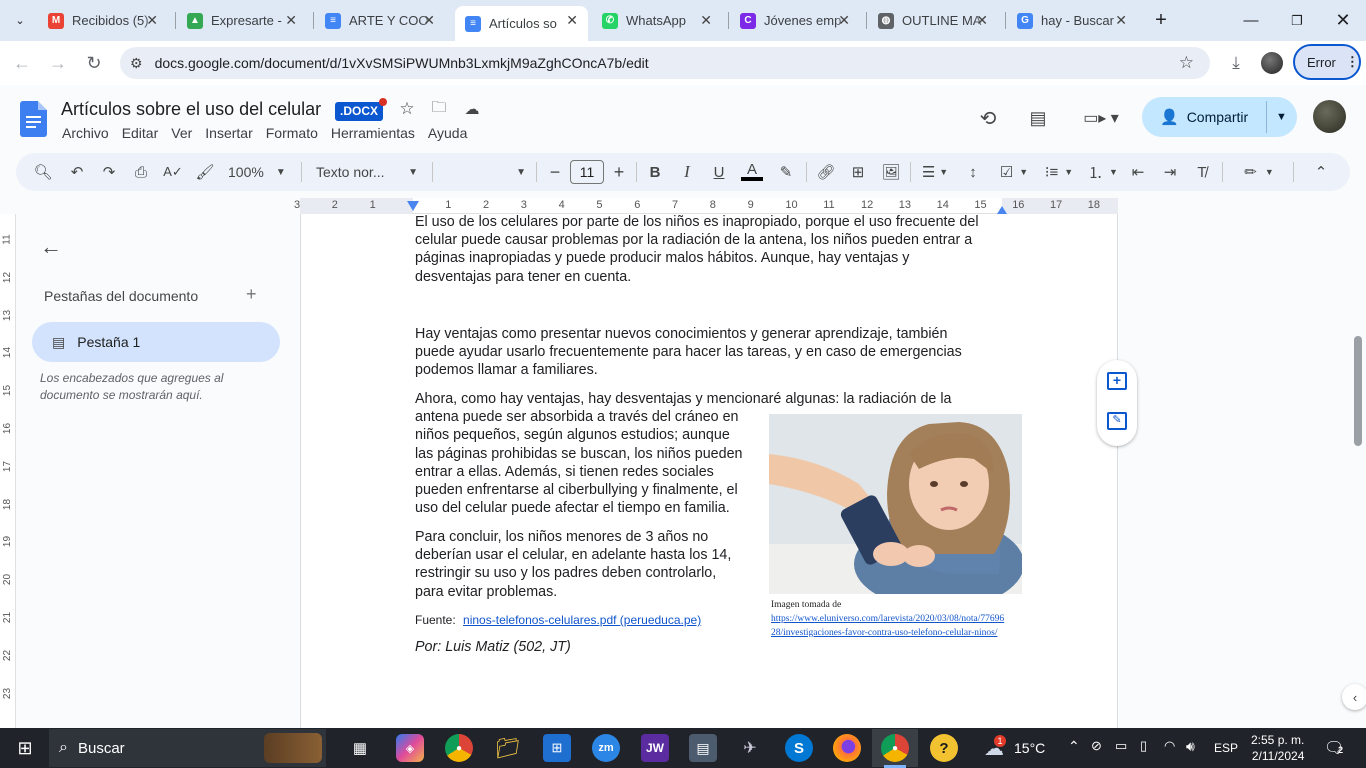 The image size is (1366, 768). What do you see at coordinates (136, 63) in the screenshot?
I see `site-info-icon: ⚙` at bounding box center [136, 63].